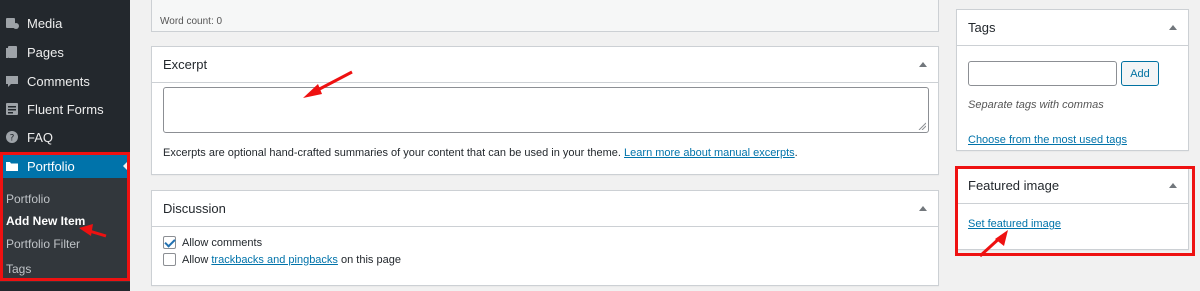 Image resolution: width=1200 pixels, height=291 pixels. Describe the element at coordinates (58, 81) in the screenshot. I see `sidebar-item-label: Comments` at that location.